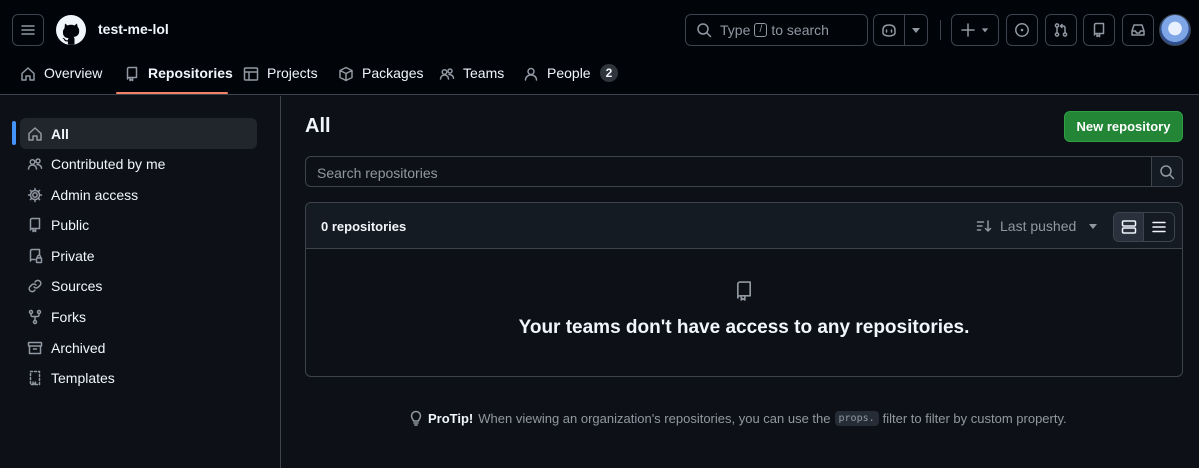 The height and width of the screenshot is (468, 1199). Describe the element at coordinates (280, 76) in the screenshot. I see `tab-projects: Projects` at that location.